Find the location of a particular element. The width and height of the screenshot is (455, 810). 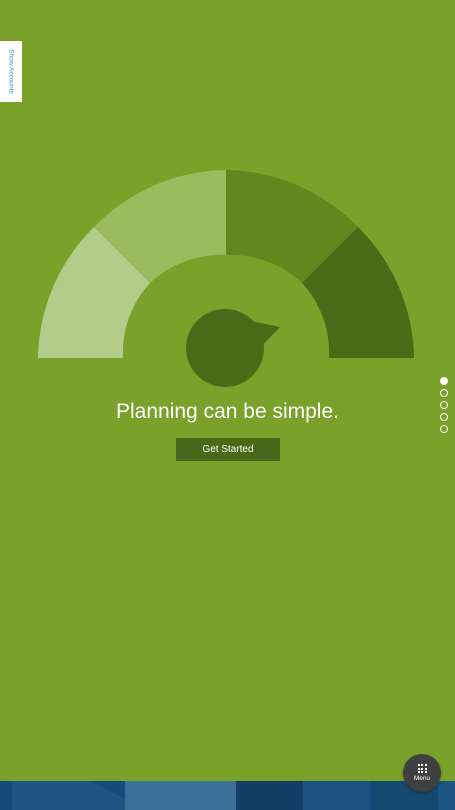

page-headline: Planning can be simple. is located at coordinates (227, 411).